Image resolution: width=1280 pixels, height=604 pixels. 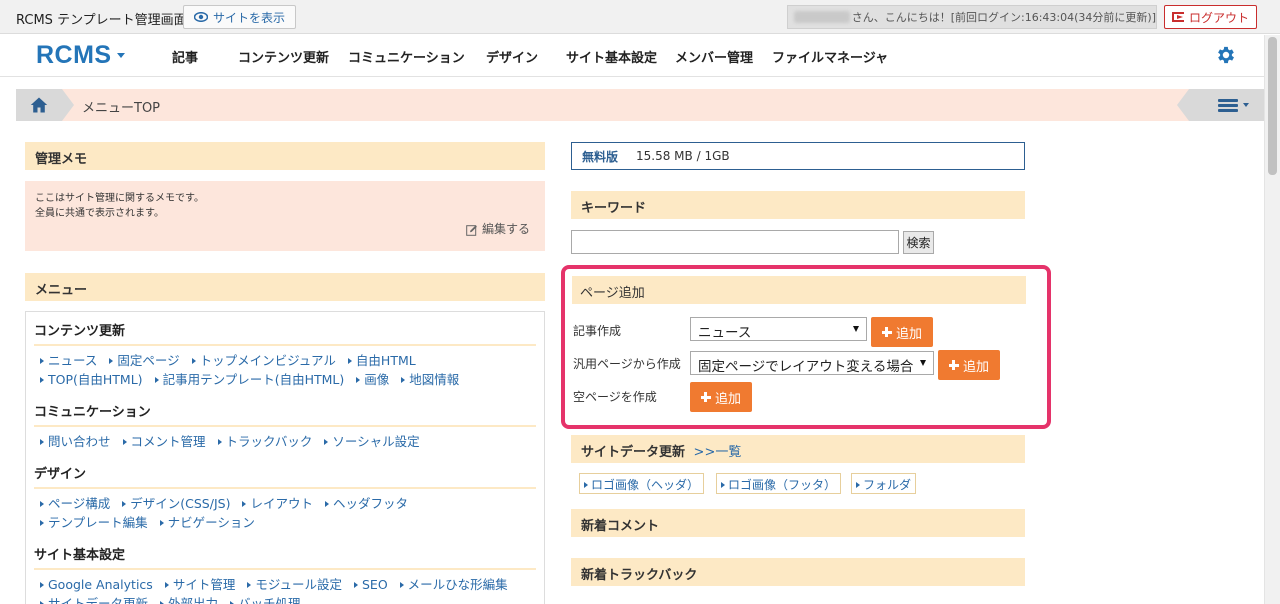 I want to click on add-empty-page-button: 追加, so click(x=721, y=397).